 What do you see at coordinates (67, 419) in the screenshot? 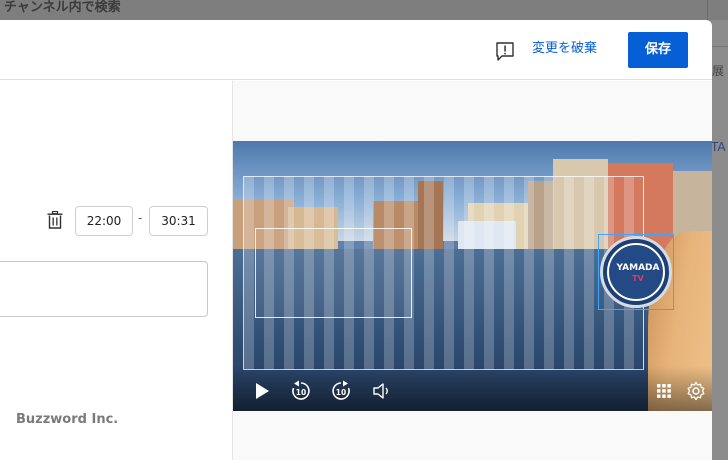
I see `company-name: Buzzword Inc.` at bounding box center [67, 419].